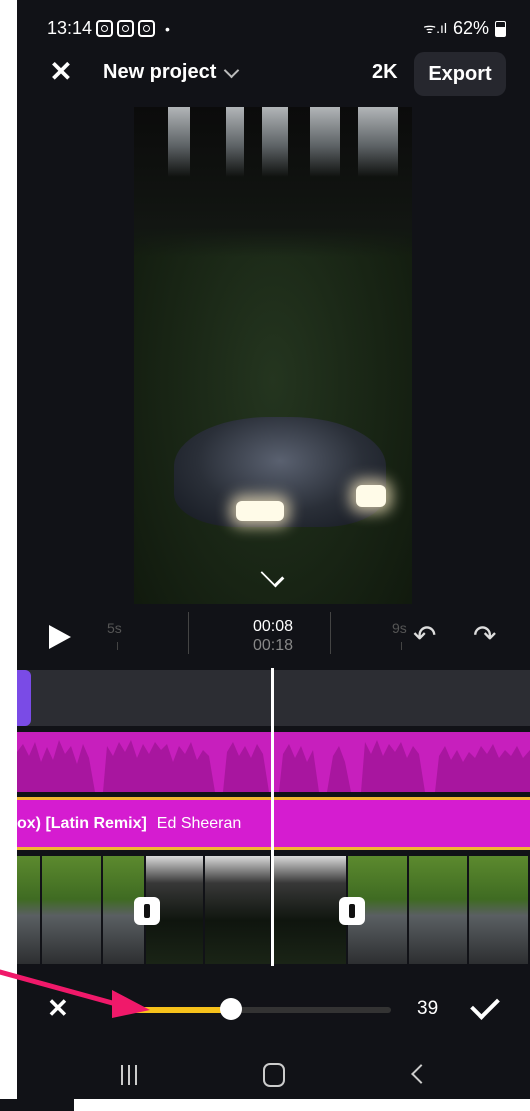  I want to click on timeline-playhead, so click(272, 817).